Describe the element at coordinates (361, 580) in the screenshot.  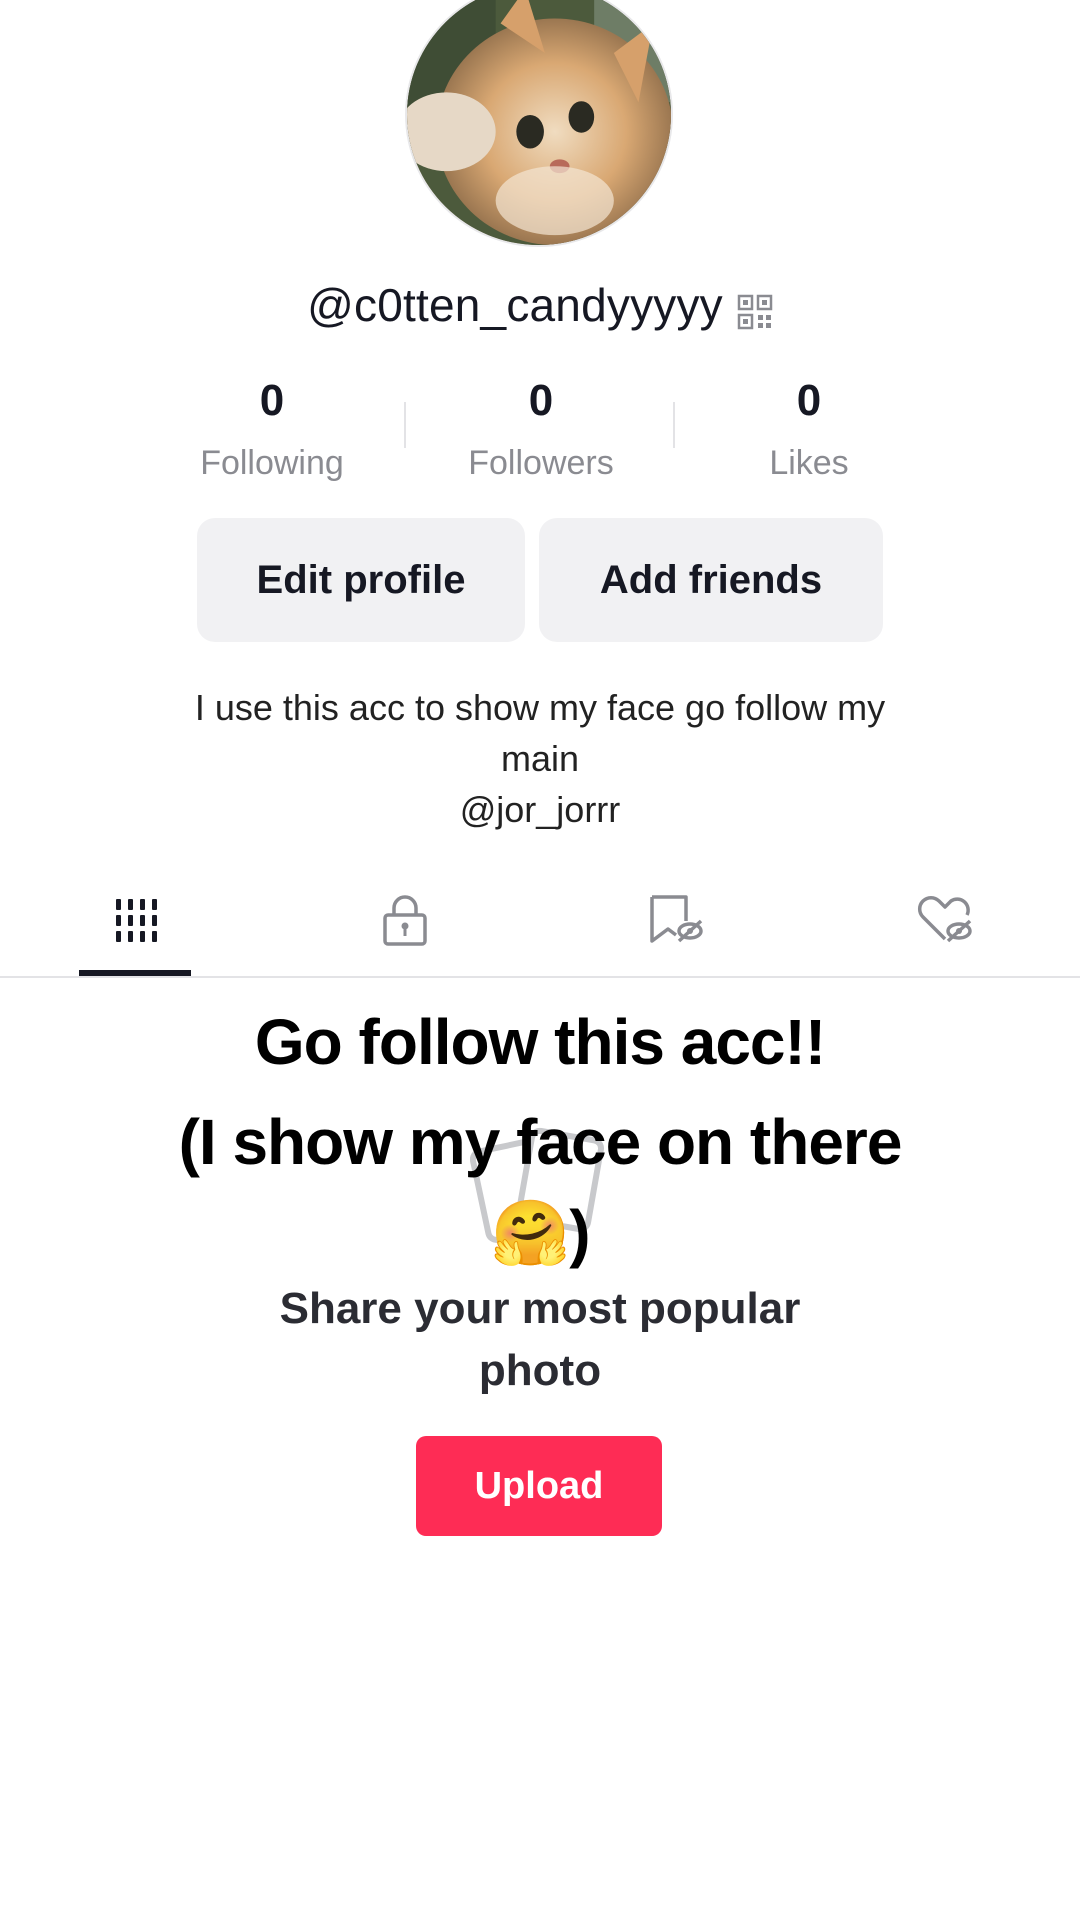
I see `edit-profile-button: Edit profile` at that location.